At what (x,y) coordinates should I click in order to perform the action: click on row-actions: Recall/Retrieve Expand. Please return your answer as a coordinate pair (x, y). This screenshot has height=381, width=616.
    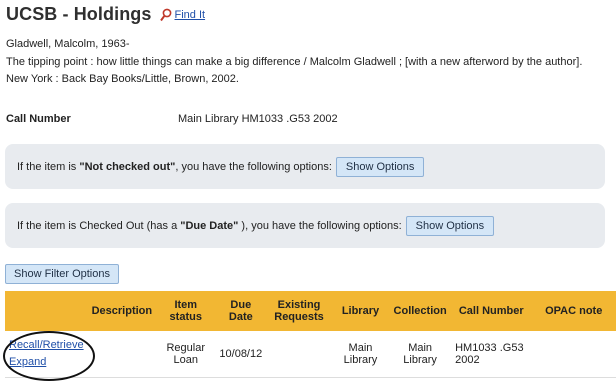
    Looking at the image, I should click on (46, 354).